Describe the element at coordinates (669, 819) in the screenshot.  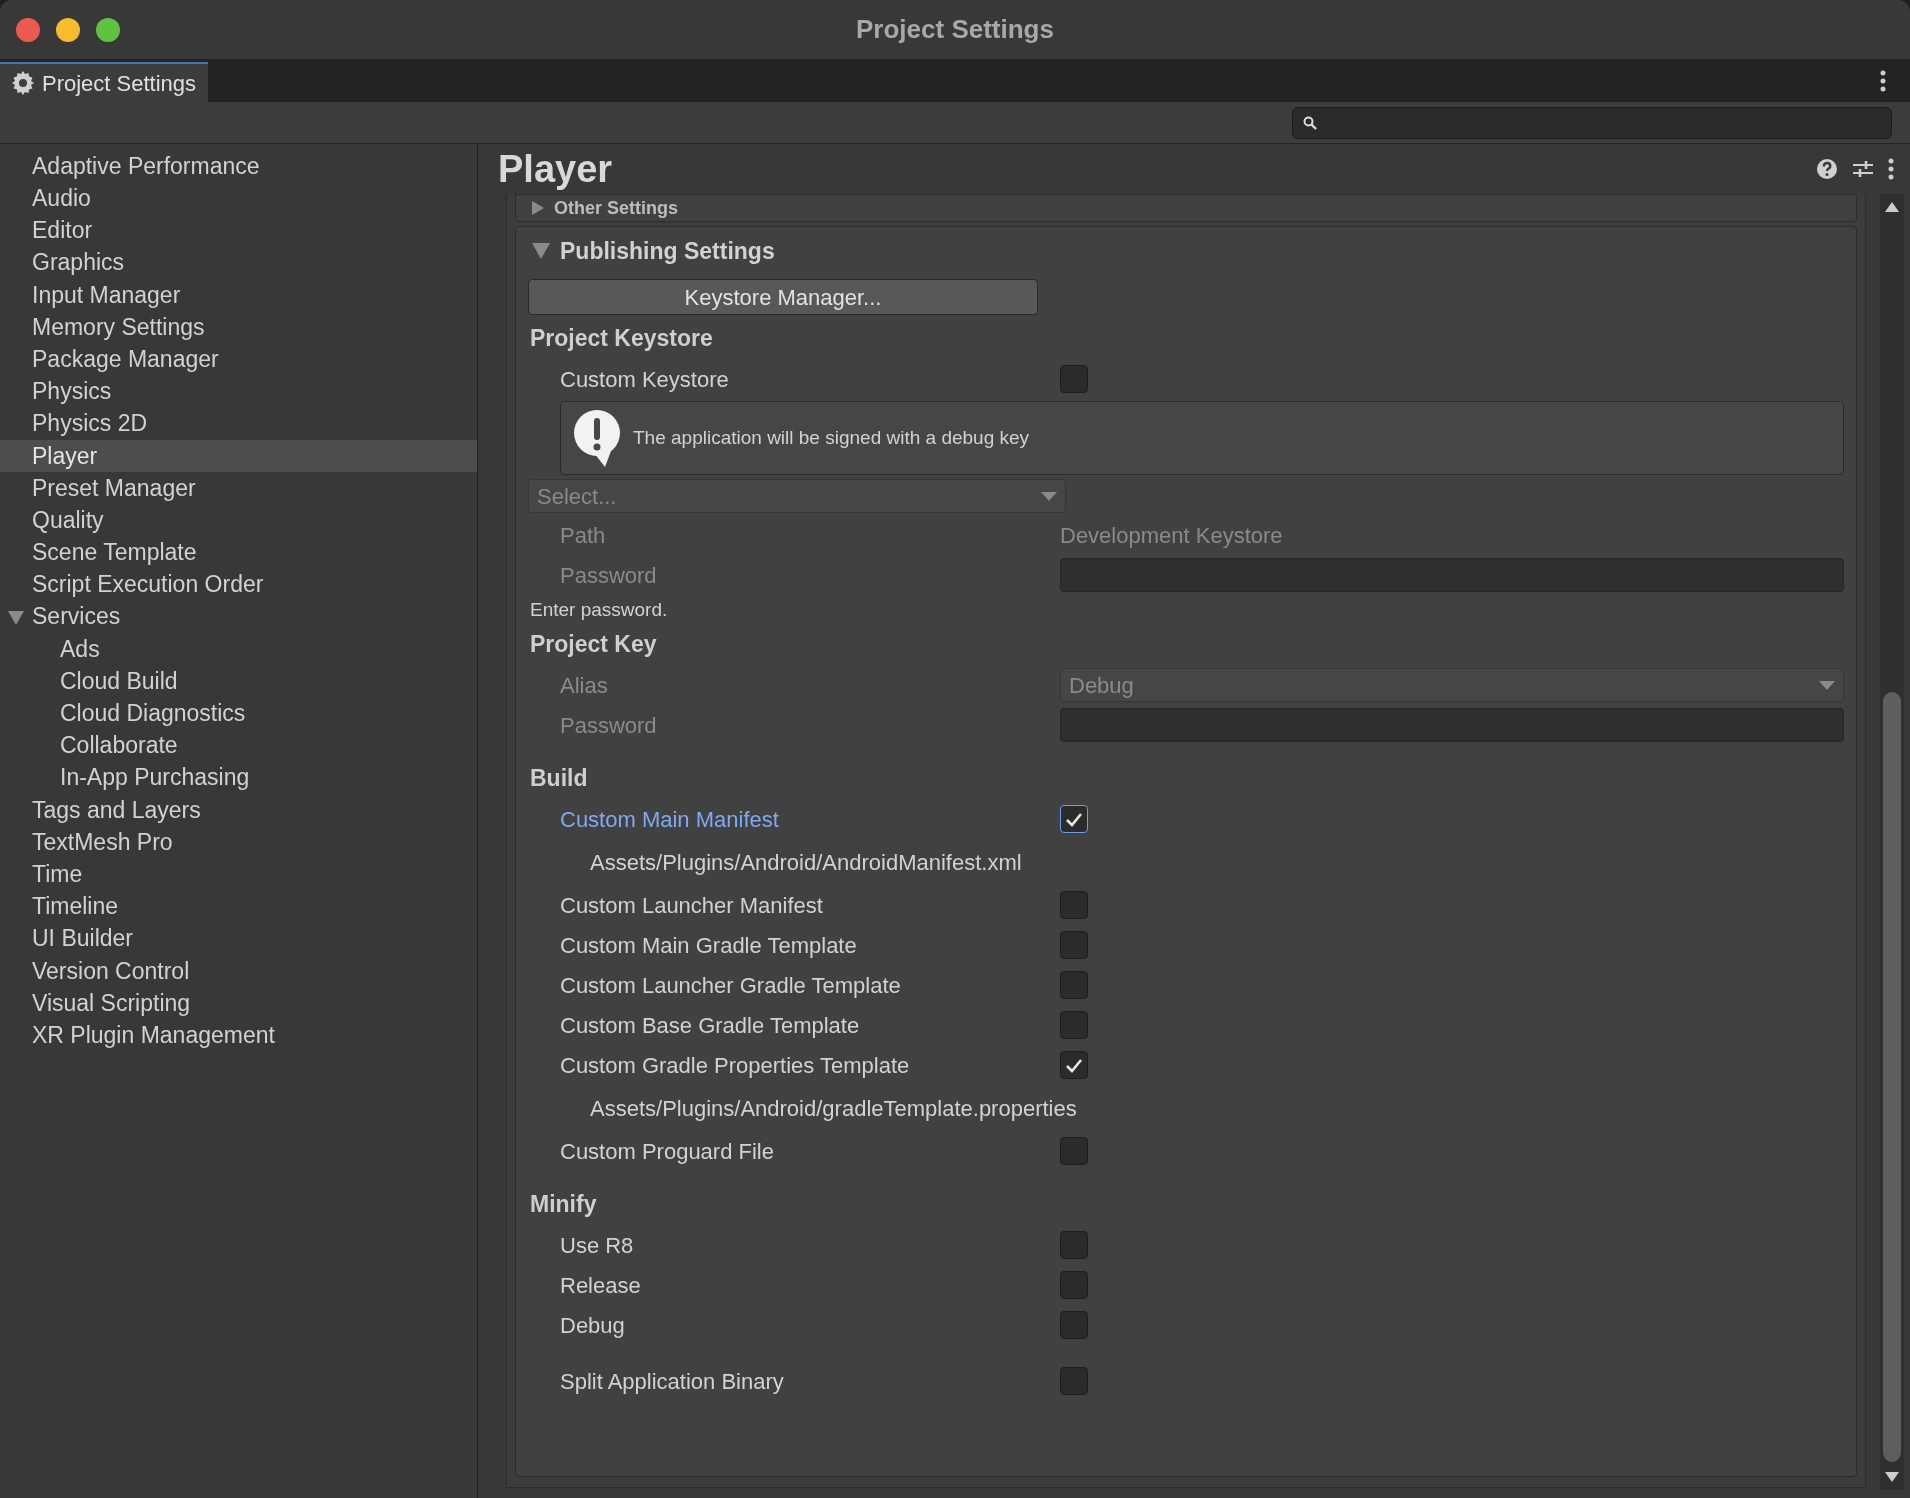
I see `setting-label: Custom Main Manifest` at that location.